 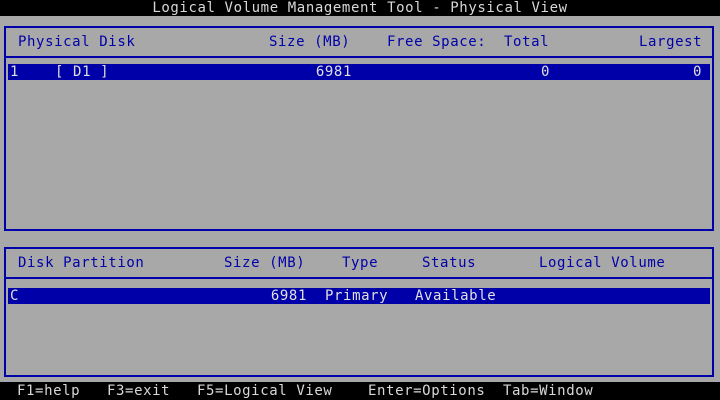 What do you see at coordinates (548, 391) in the screenshot?
I see `key-window: Tab=Window` at bounding box center [548, 391].